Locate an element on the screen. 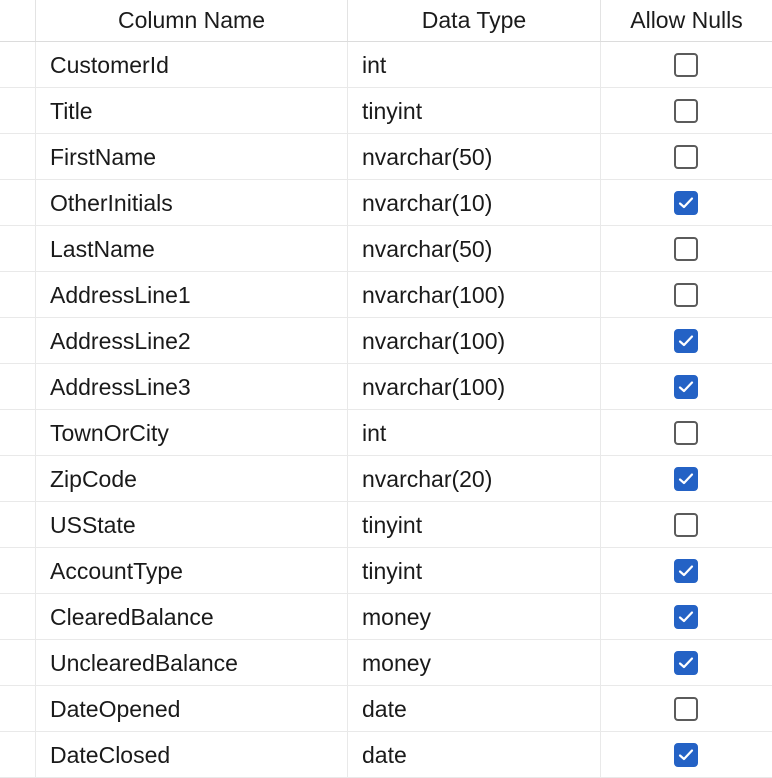  table-row: LastName nvarchar(50) is located at coordinates (386, 249).